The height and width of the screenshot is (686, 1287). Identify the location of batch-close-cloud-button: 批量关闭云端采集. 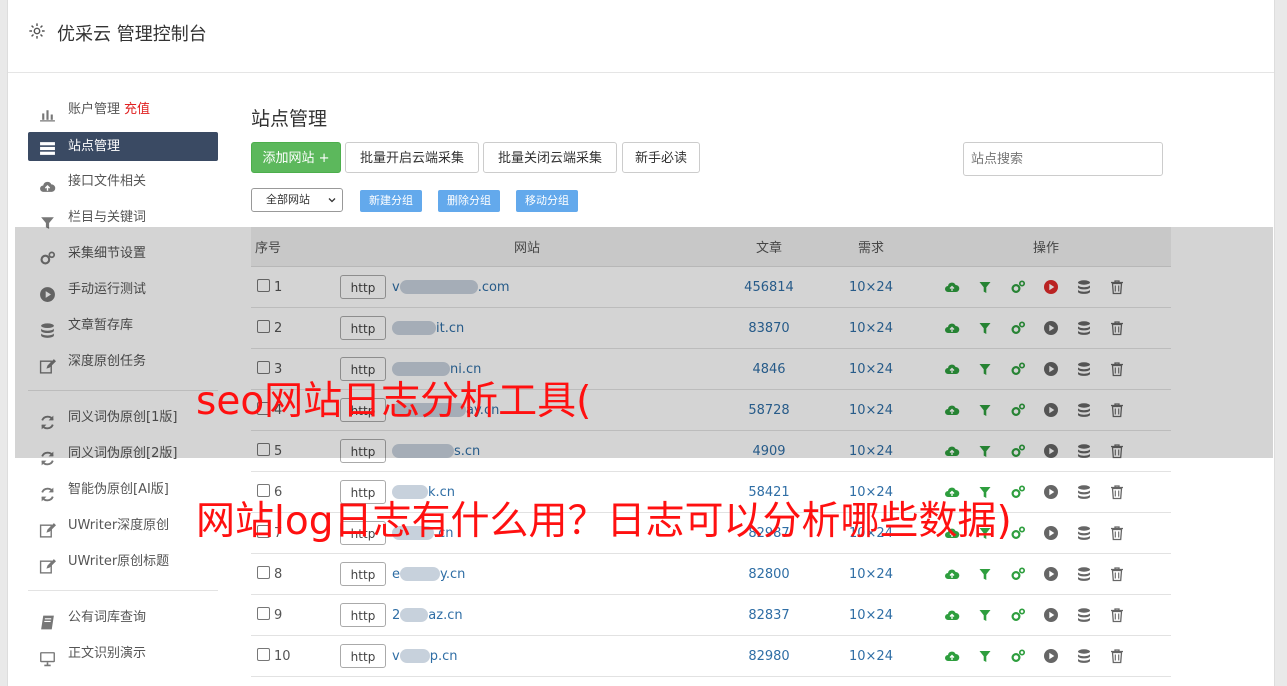
(550, 157).